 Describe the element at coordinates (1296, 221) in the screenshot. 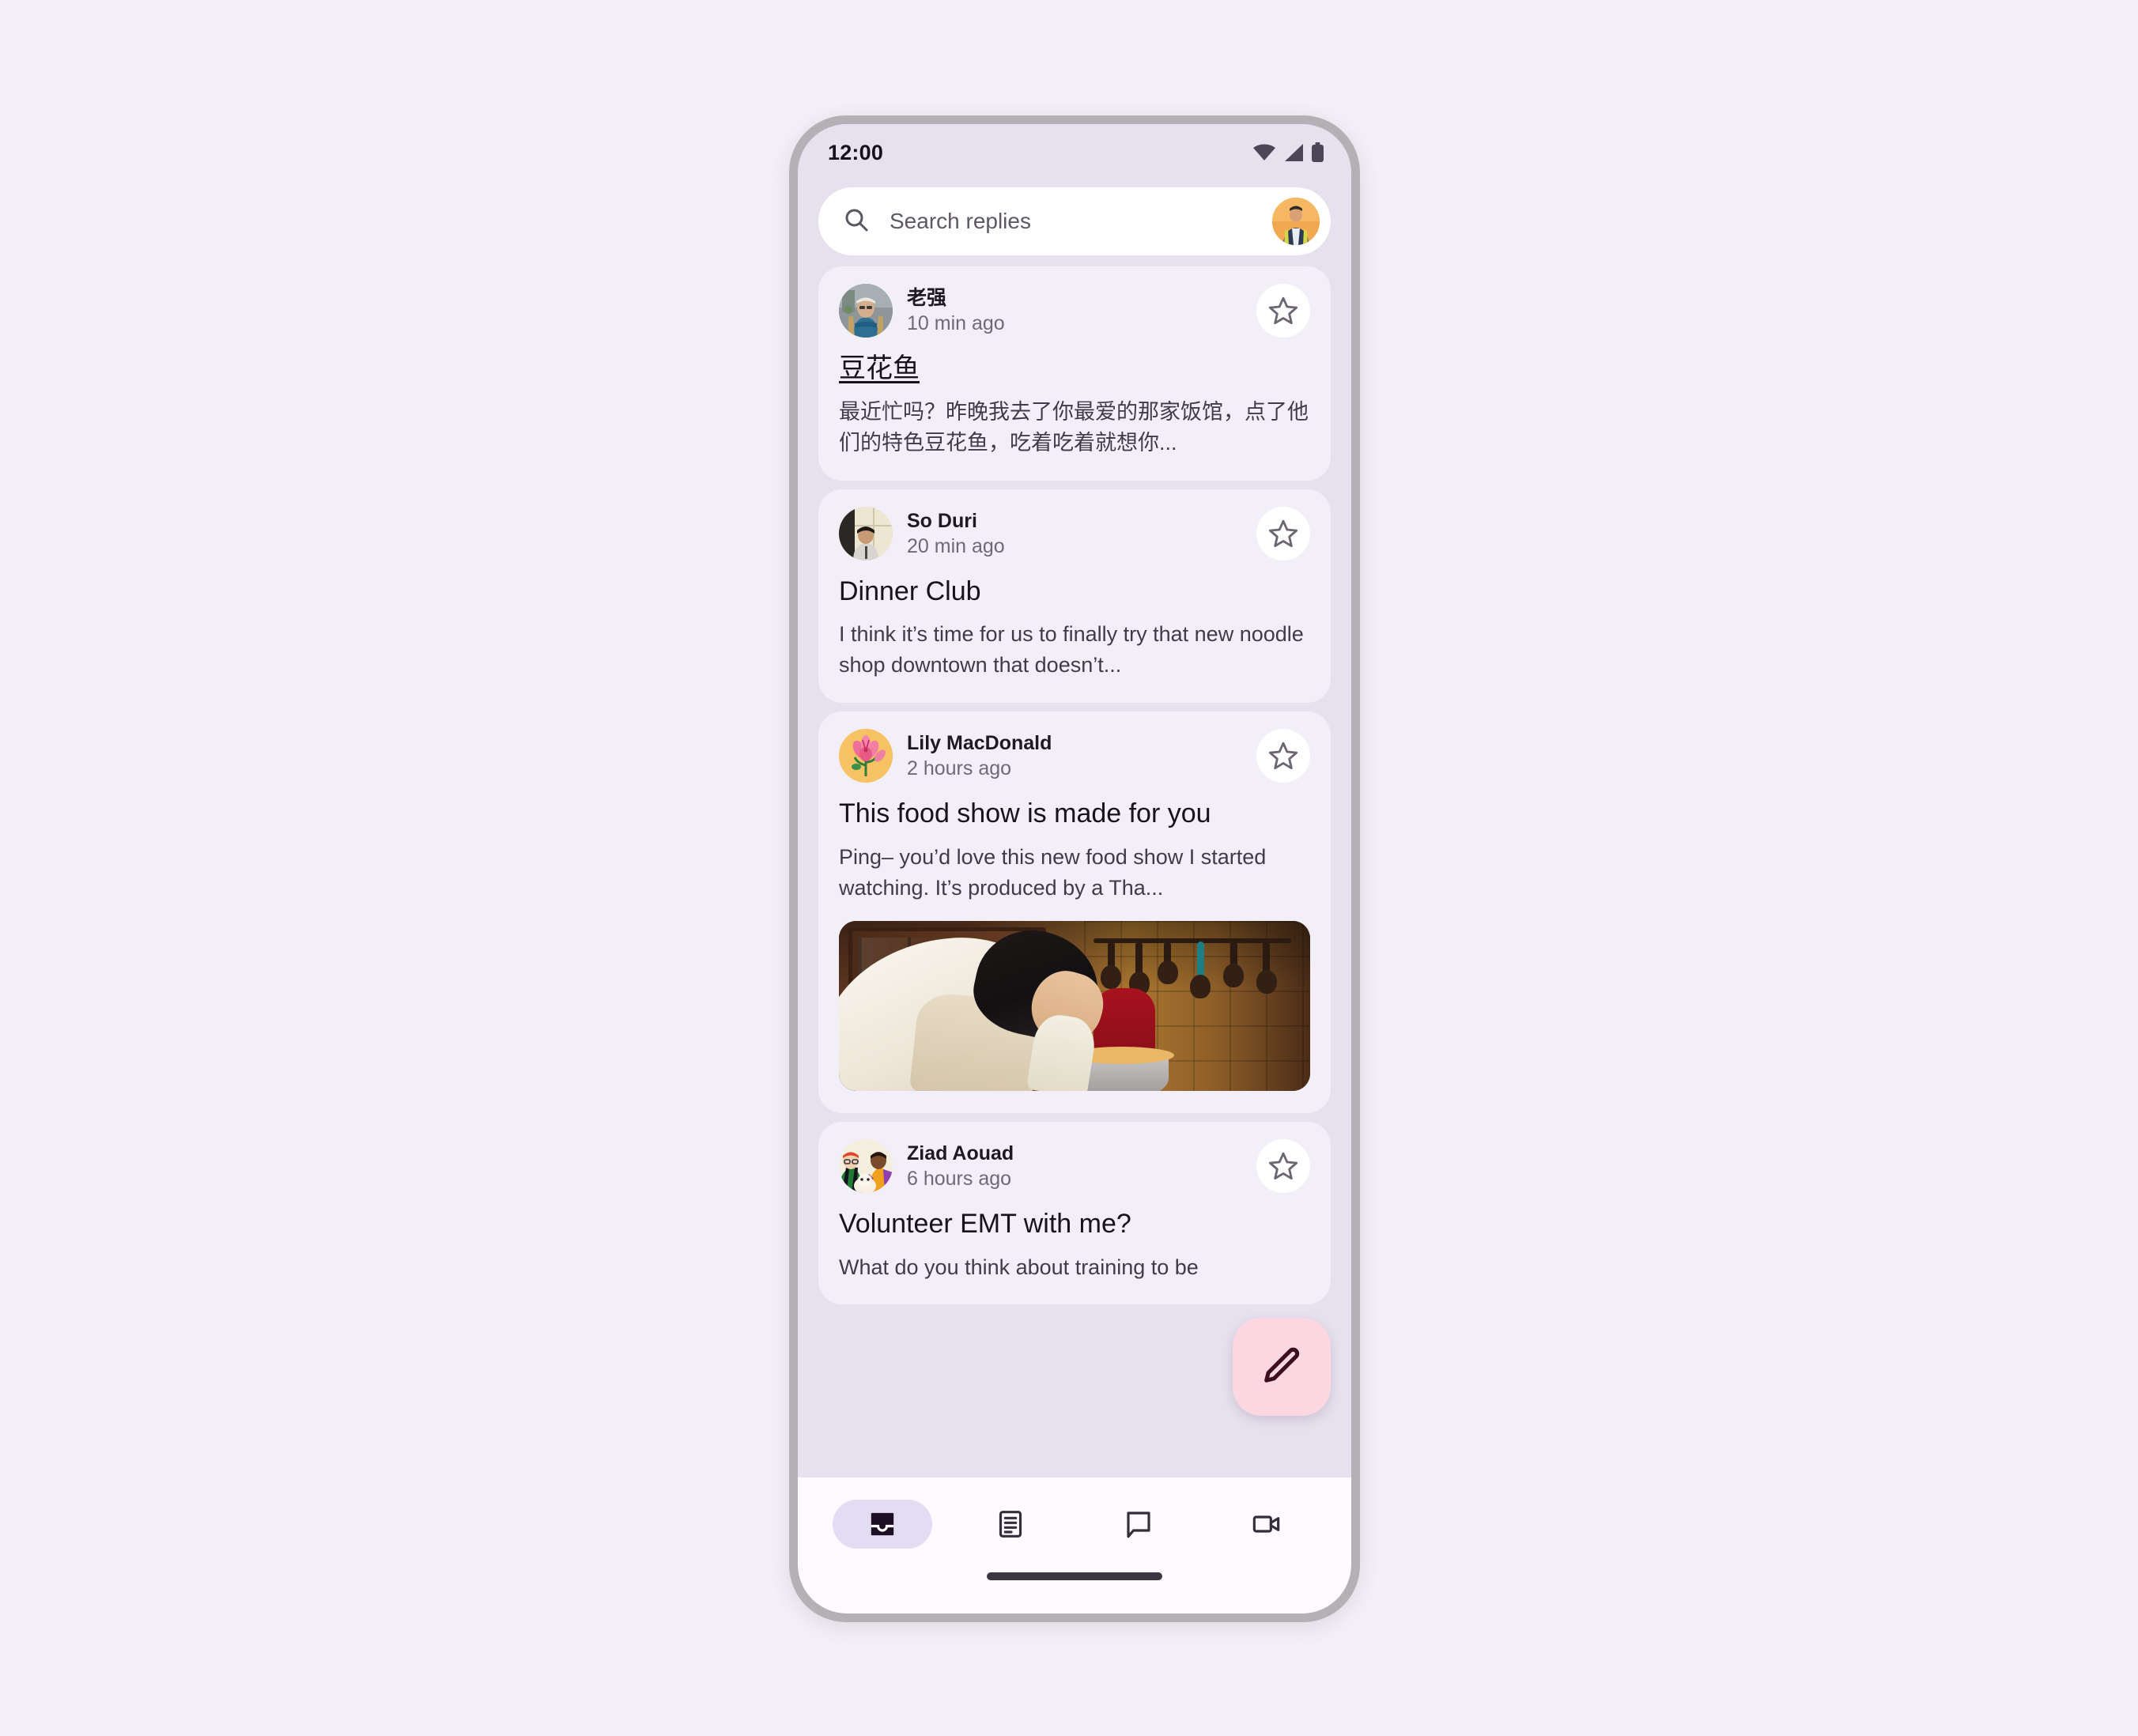

I see `account-avatar` at that location.